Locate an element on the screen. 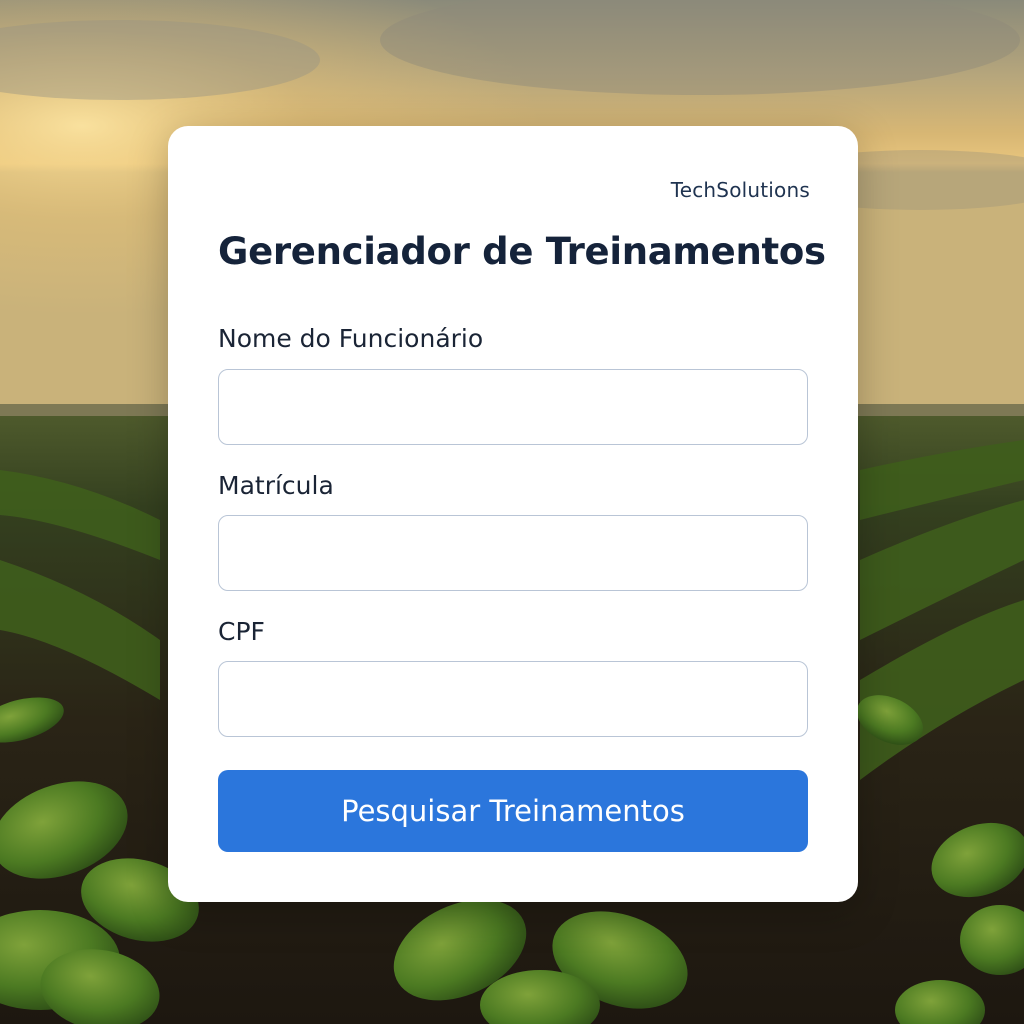 Image resolution: width=1024 pixels, height=1024 pixels. brand-name: TechSolutions is located at coordinates (740, 190).